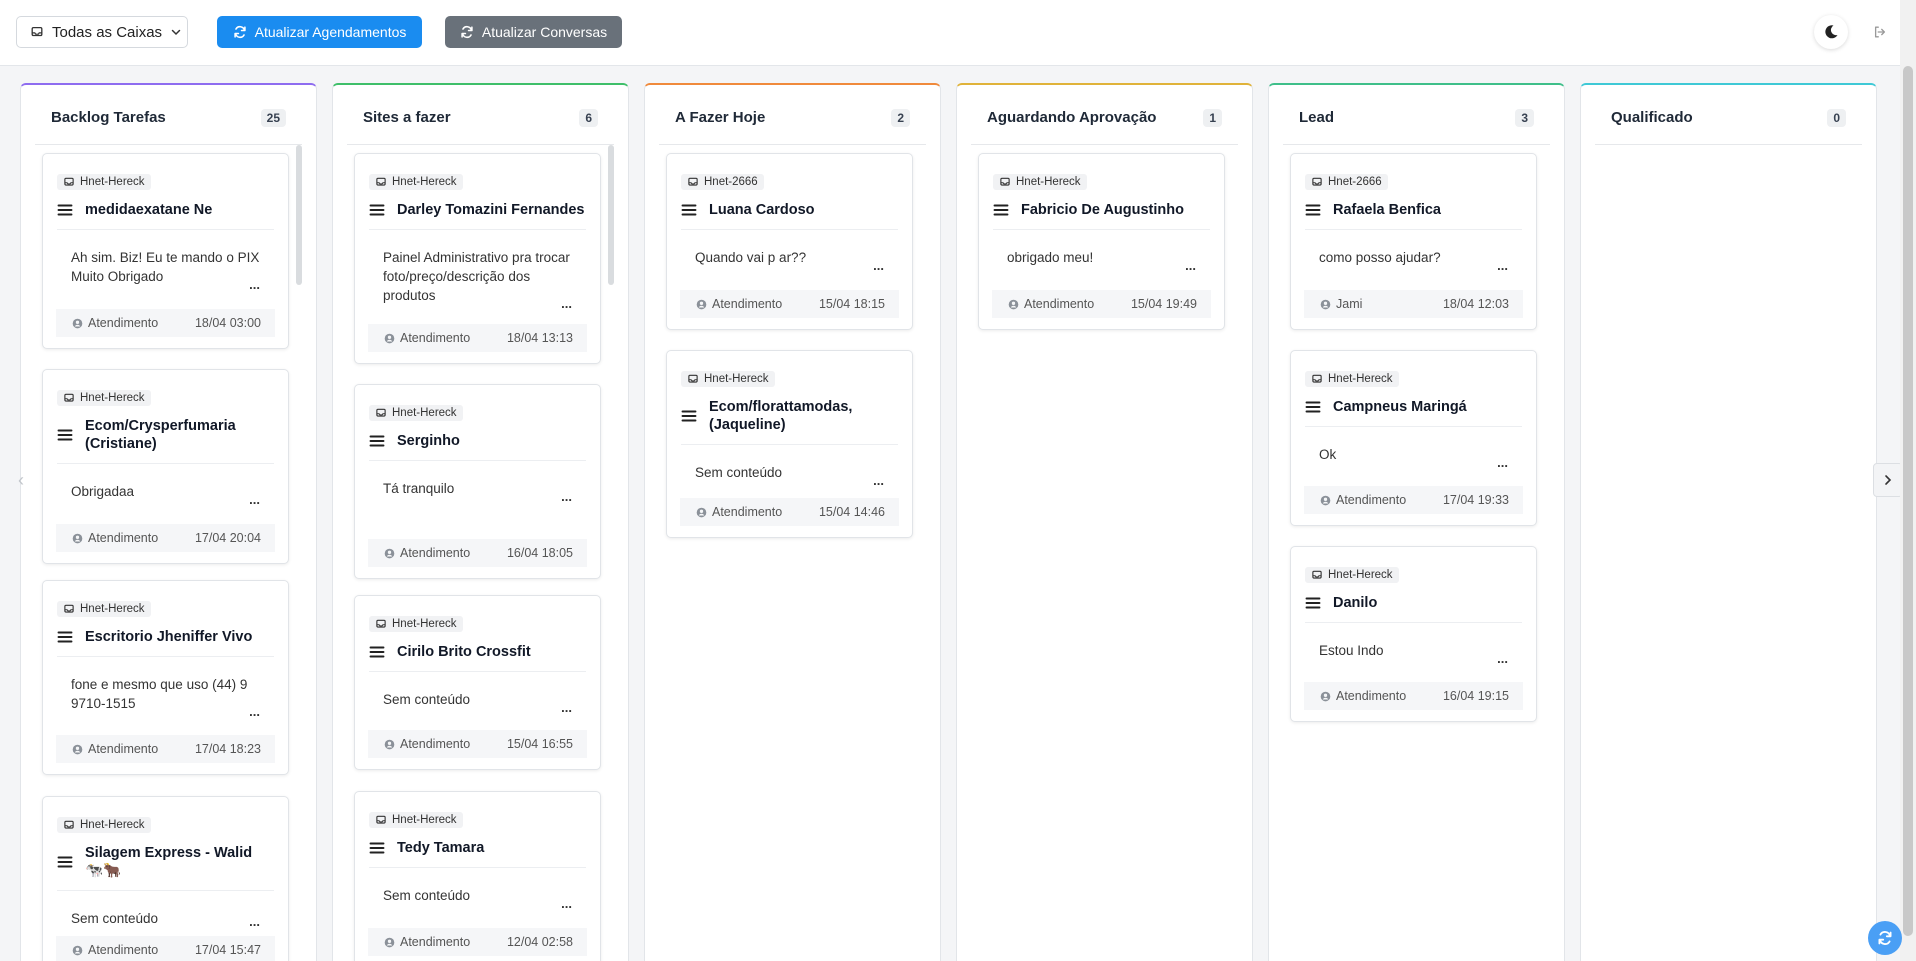 This screenshot has width=1916, height=961. Describe the element at coordinates (1371, 696) in the screenshot. I see `agent-name: Atendimento` at that location.